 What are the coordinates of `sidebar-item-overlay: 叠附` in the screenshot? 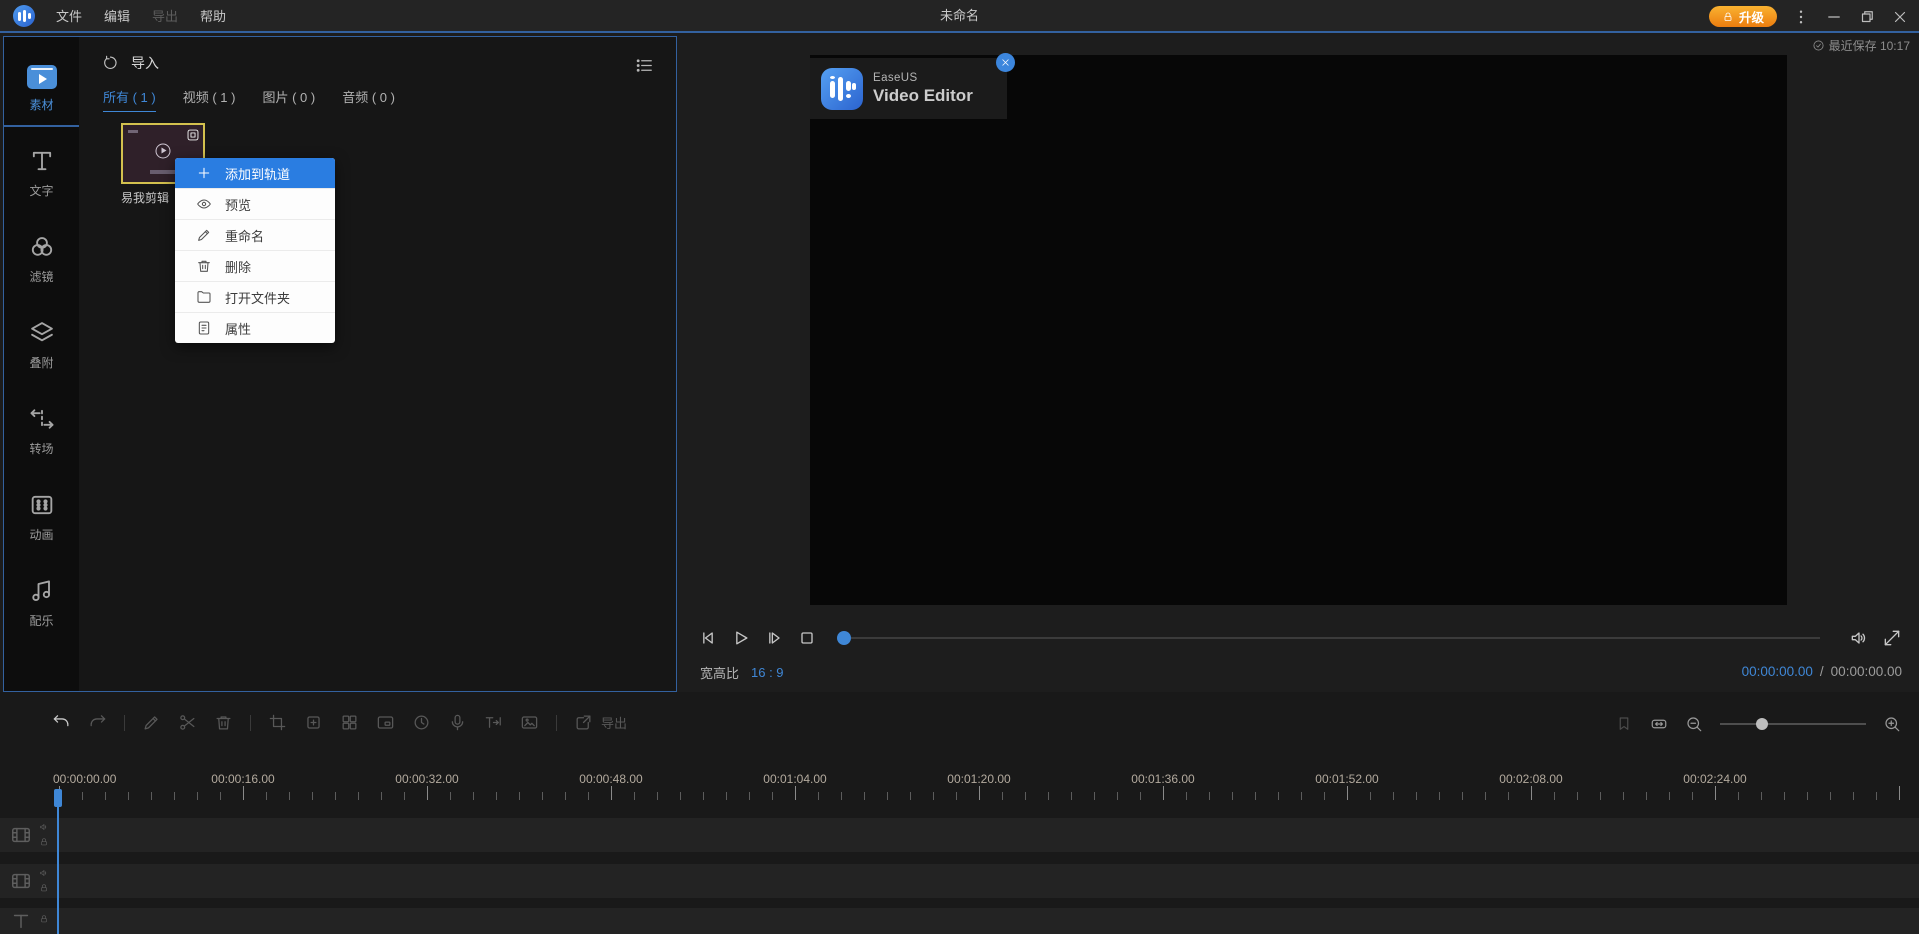 It's located at (41, 348).